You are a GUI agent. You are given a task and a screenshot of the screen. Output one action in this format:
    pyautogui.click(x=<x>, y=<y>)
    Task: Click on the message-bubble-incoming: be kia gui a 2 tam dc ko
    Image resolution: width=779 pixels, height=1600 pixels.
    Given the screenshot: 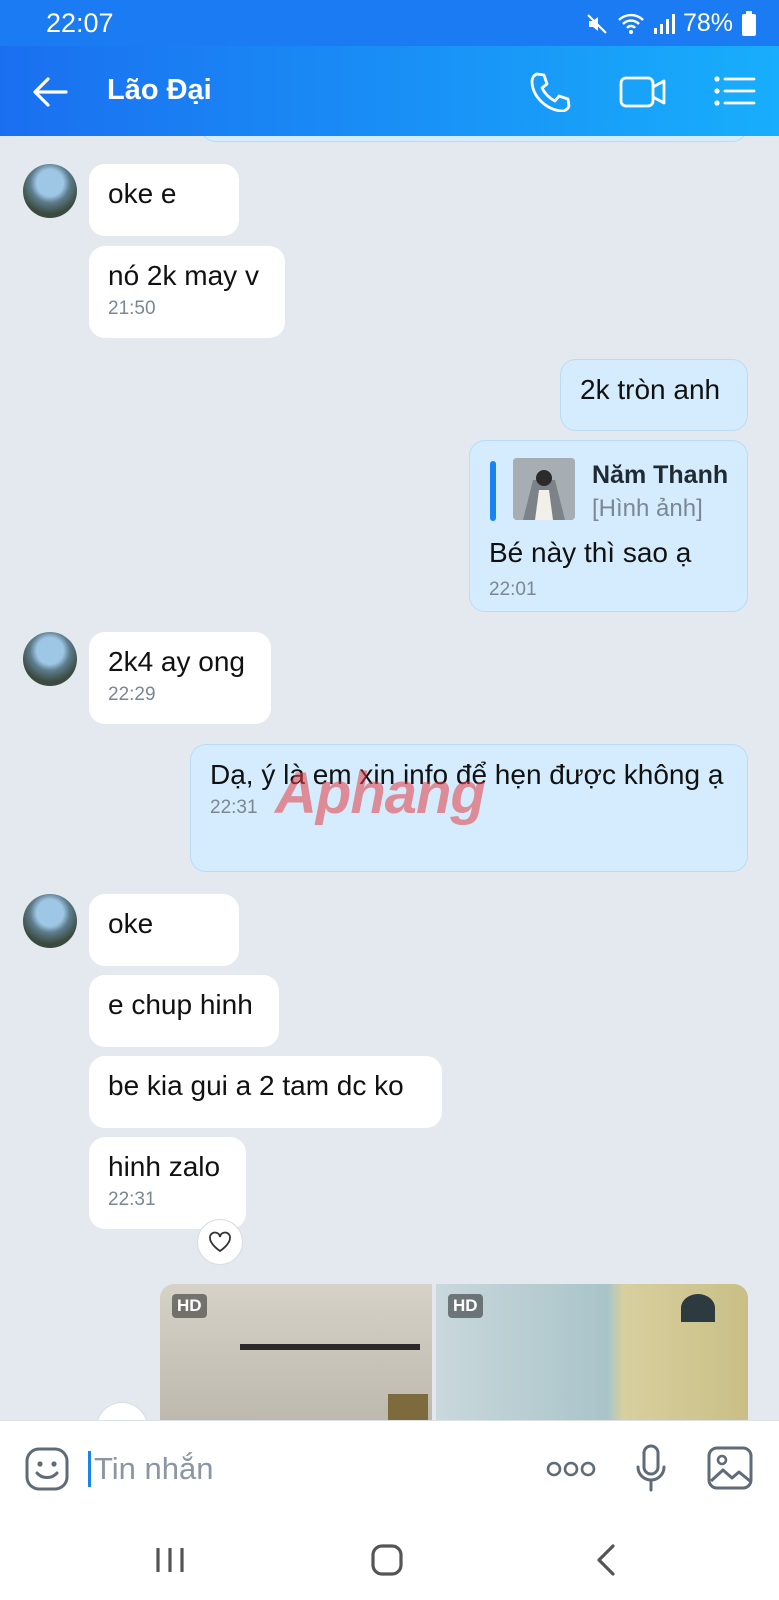 What is the action you would take?
    pyautogui.click(x=265, y=1092)
    